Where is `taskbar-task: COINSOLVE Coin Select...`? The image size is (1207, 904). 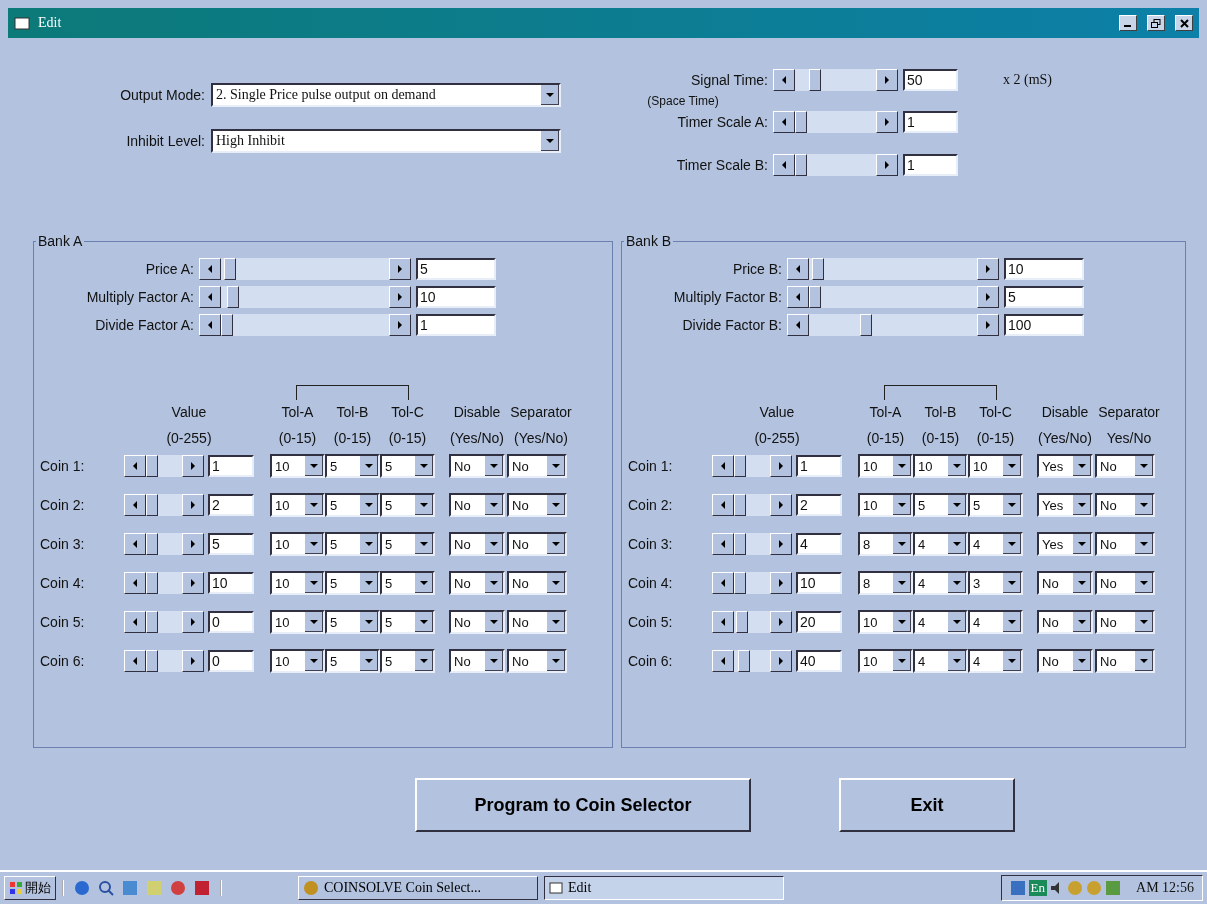 taskbar-task: COINSOLVE Coin Select... is located at coordinates (418, 888).